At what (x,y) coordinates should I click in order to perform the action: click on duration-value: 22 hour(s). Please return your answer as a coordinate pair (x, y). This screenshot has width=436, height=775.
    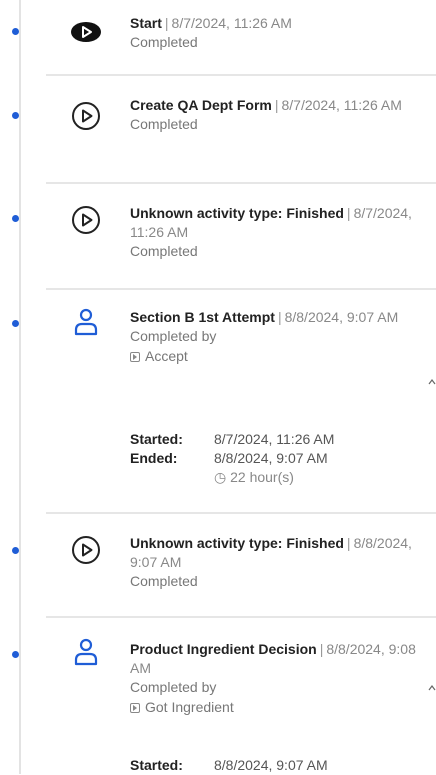
    Looking at the image, I should click on (262, 477).